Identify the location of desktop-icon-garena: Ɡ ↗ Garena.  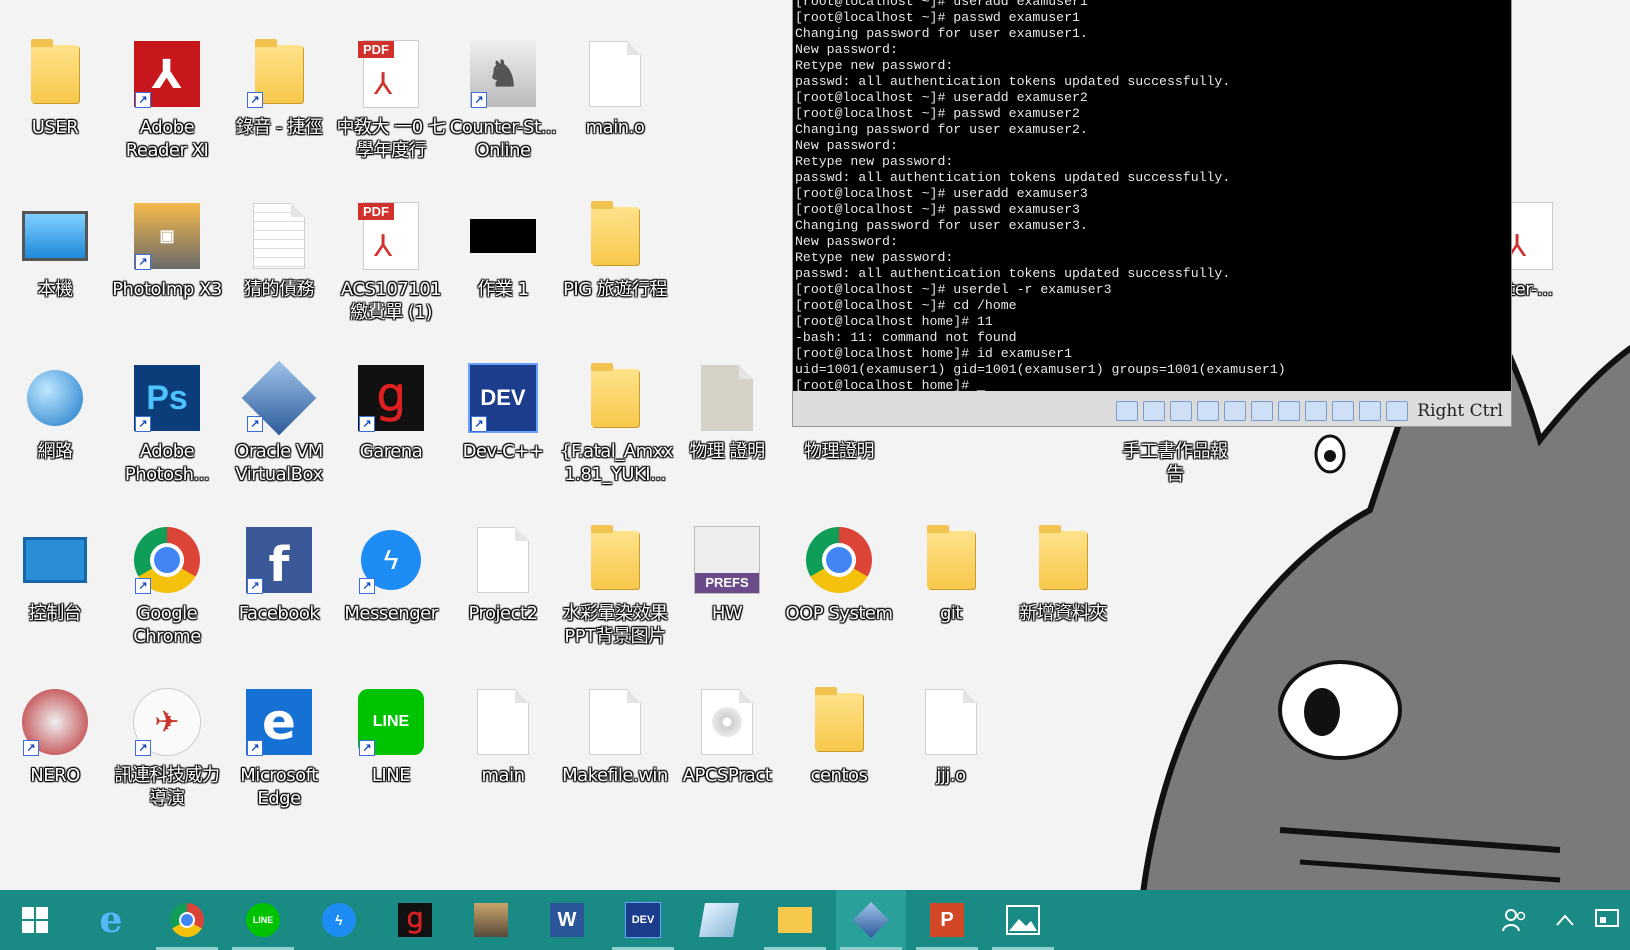
(391, 412).